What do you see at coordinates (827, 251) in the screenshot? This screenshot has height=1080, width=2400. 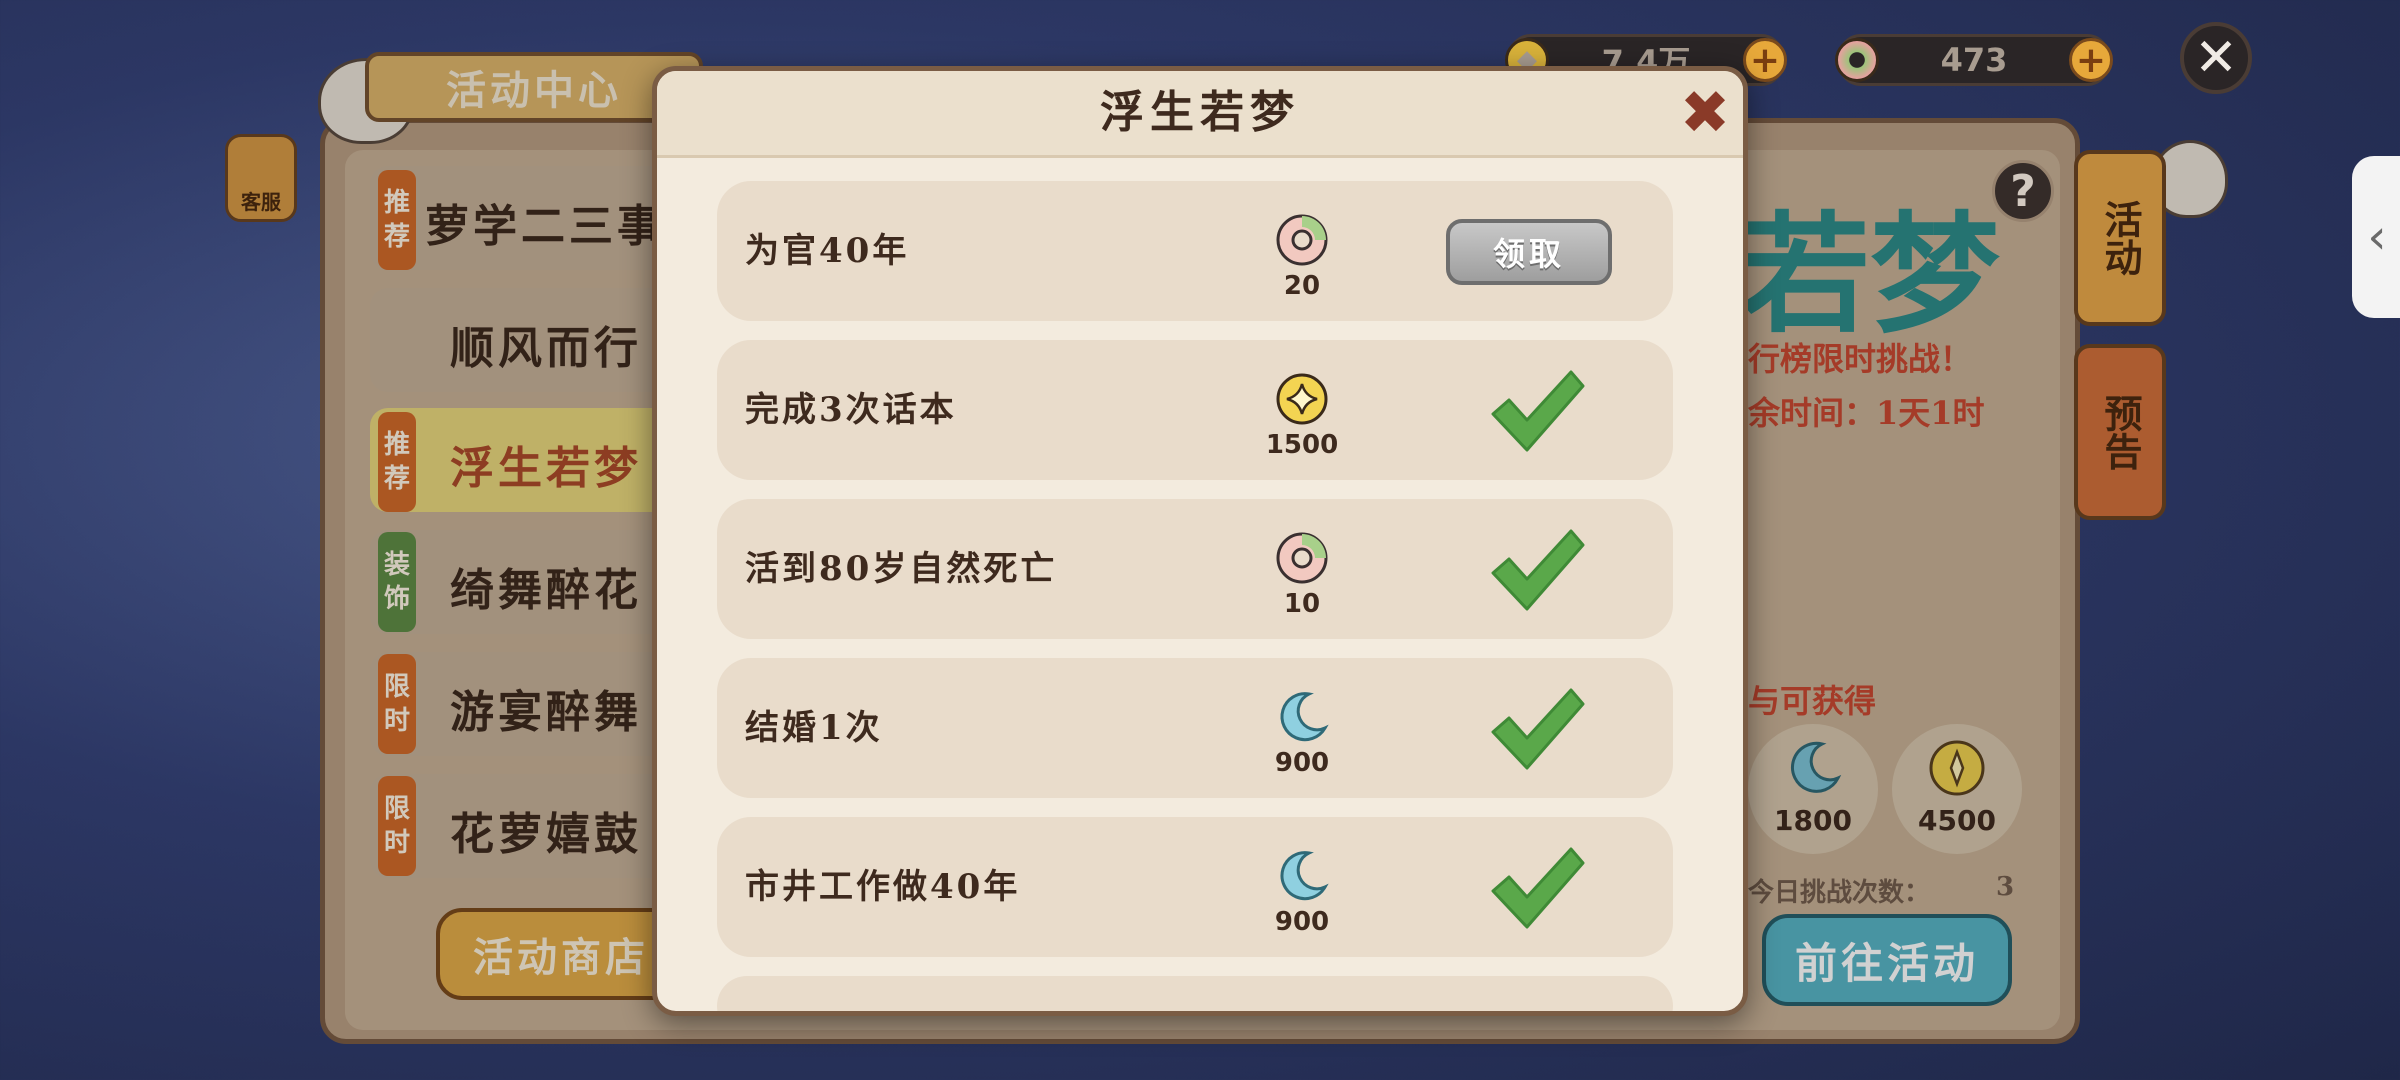 I see `task-name: 为官40年` at bounding box center [827, 251].